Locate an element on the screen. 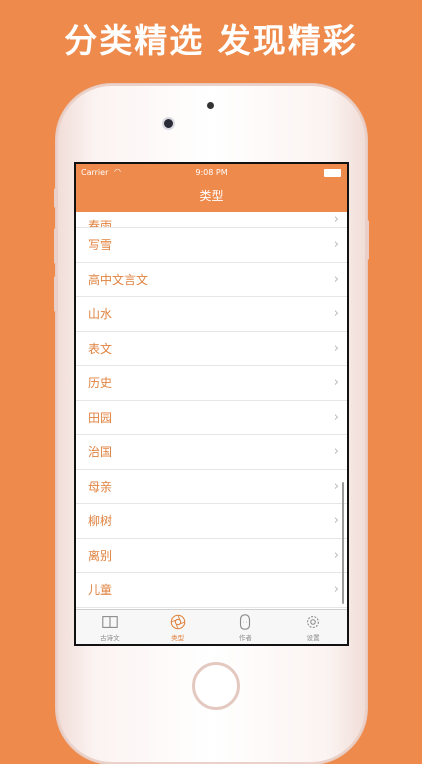 This screenshot has height=764, width=422. nav-title: 类型 is located at coordinates (211, 196).